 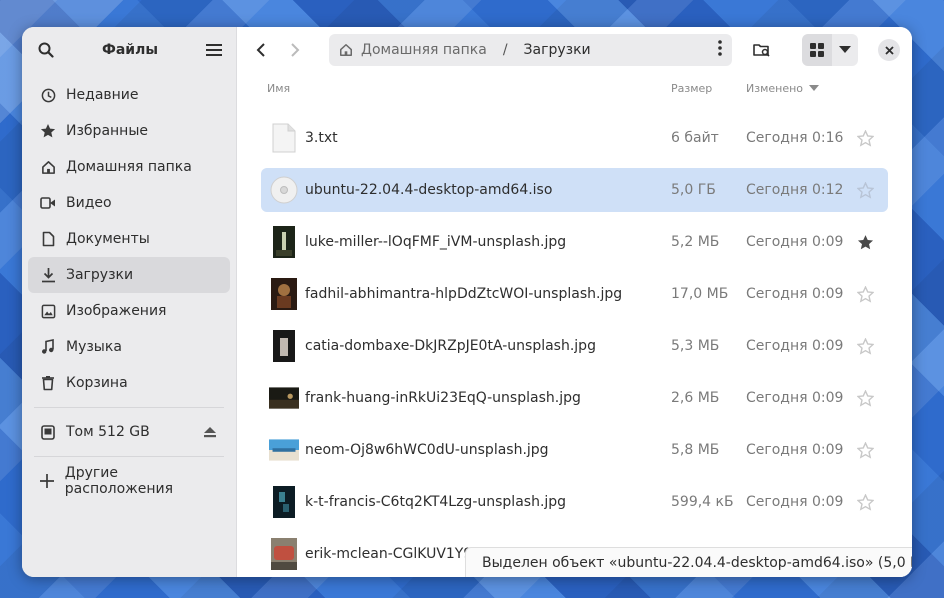 I want to click on eject-button, so click(x=210, y=432).